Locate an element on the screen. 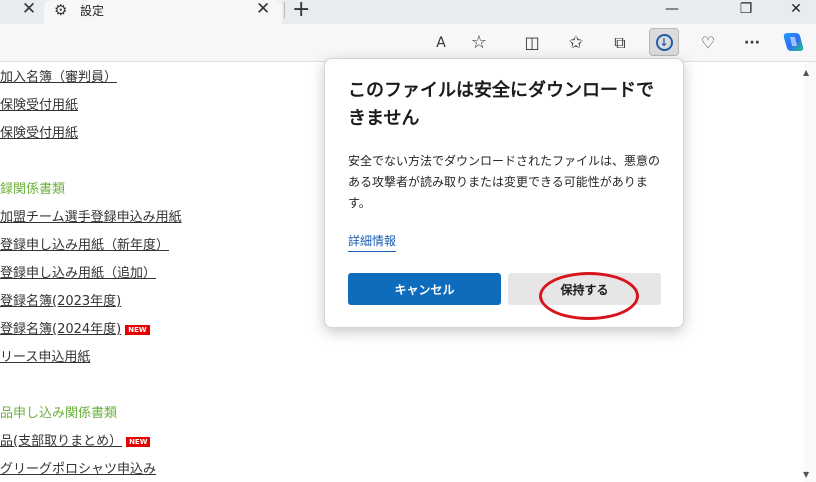 This screenshot has height=482, width=816. tab-divider is located at coordinates (284, 10).